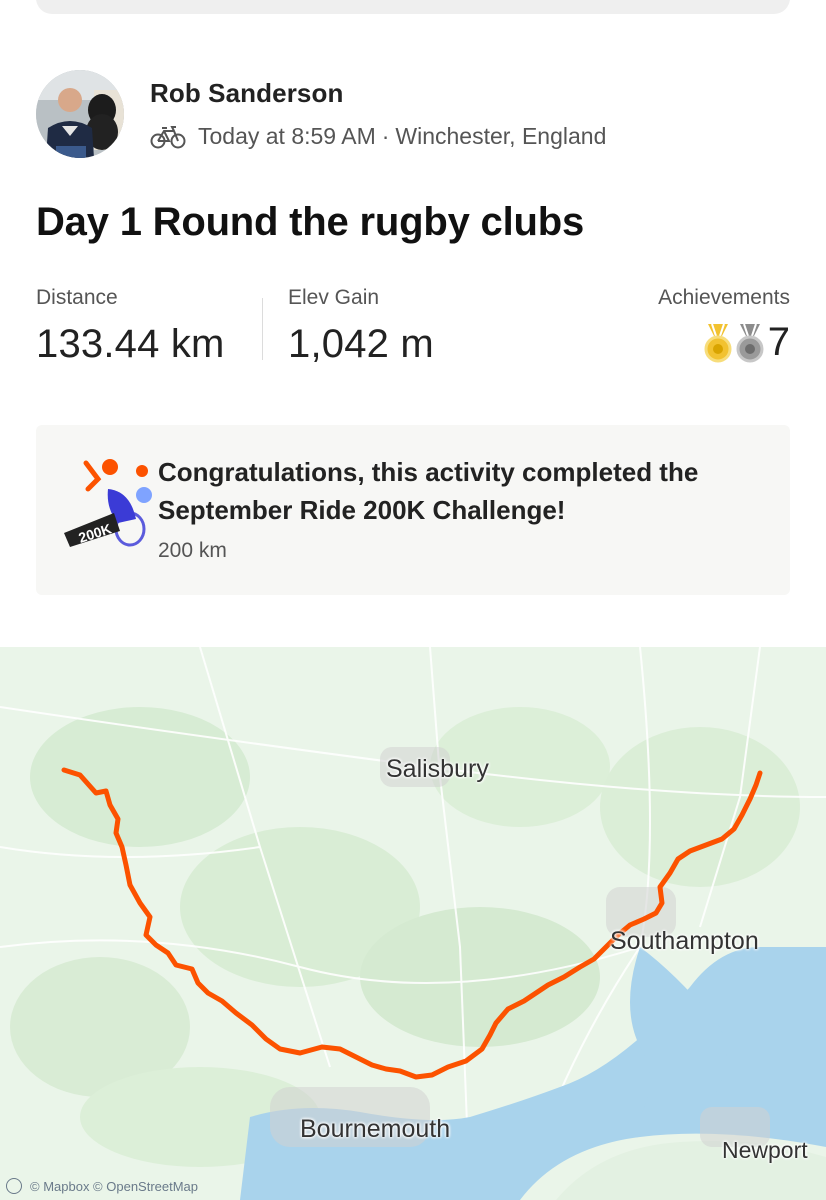  I want to click on stat-achievements: Achievements 7, so click(724, 325).